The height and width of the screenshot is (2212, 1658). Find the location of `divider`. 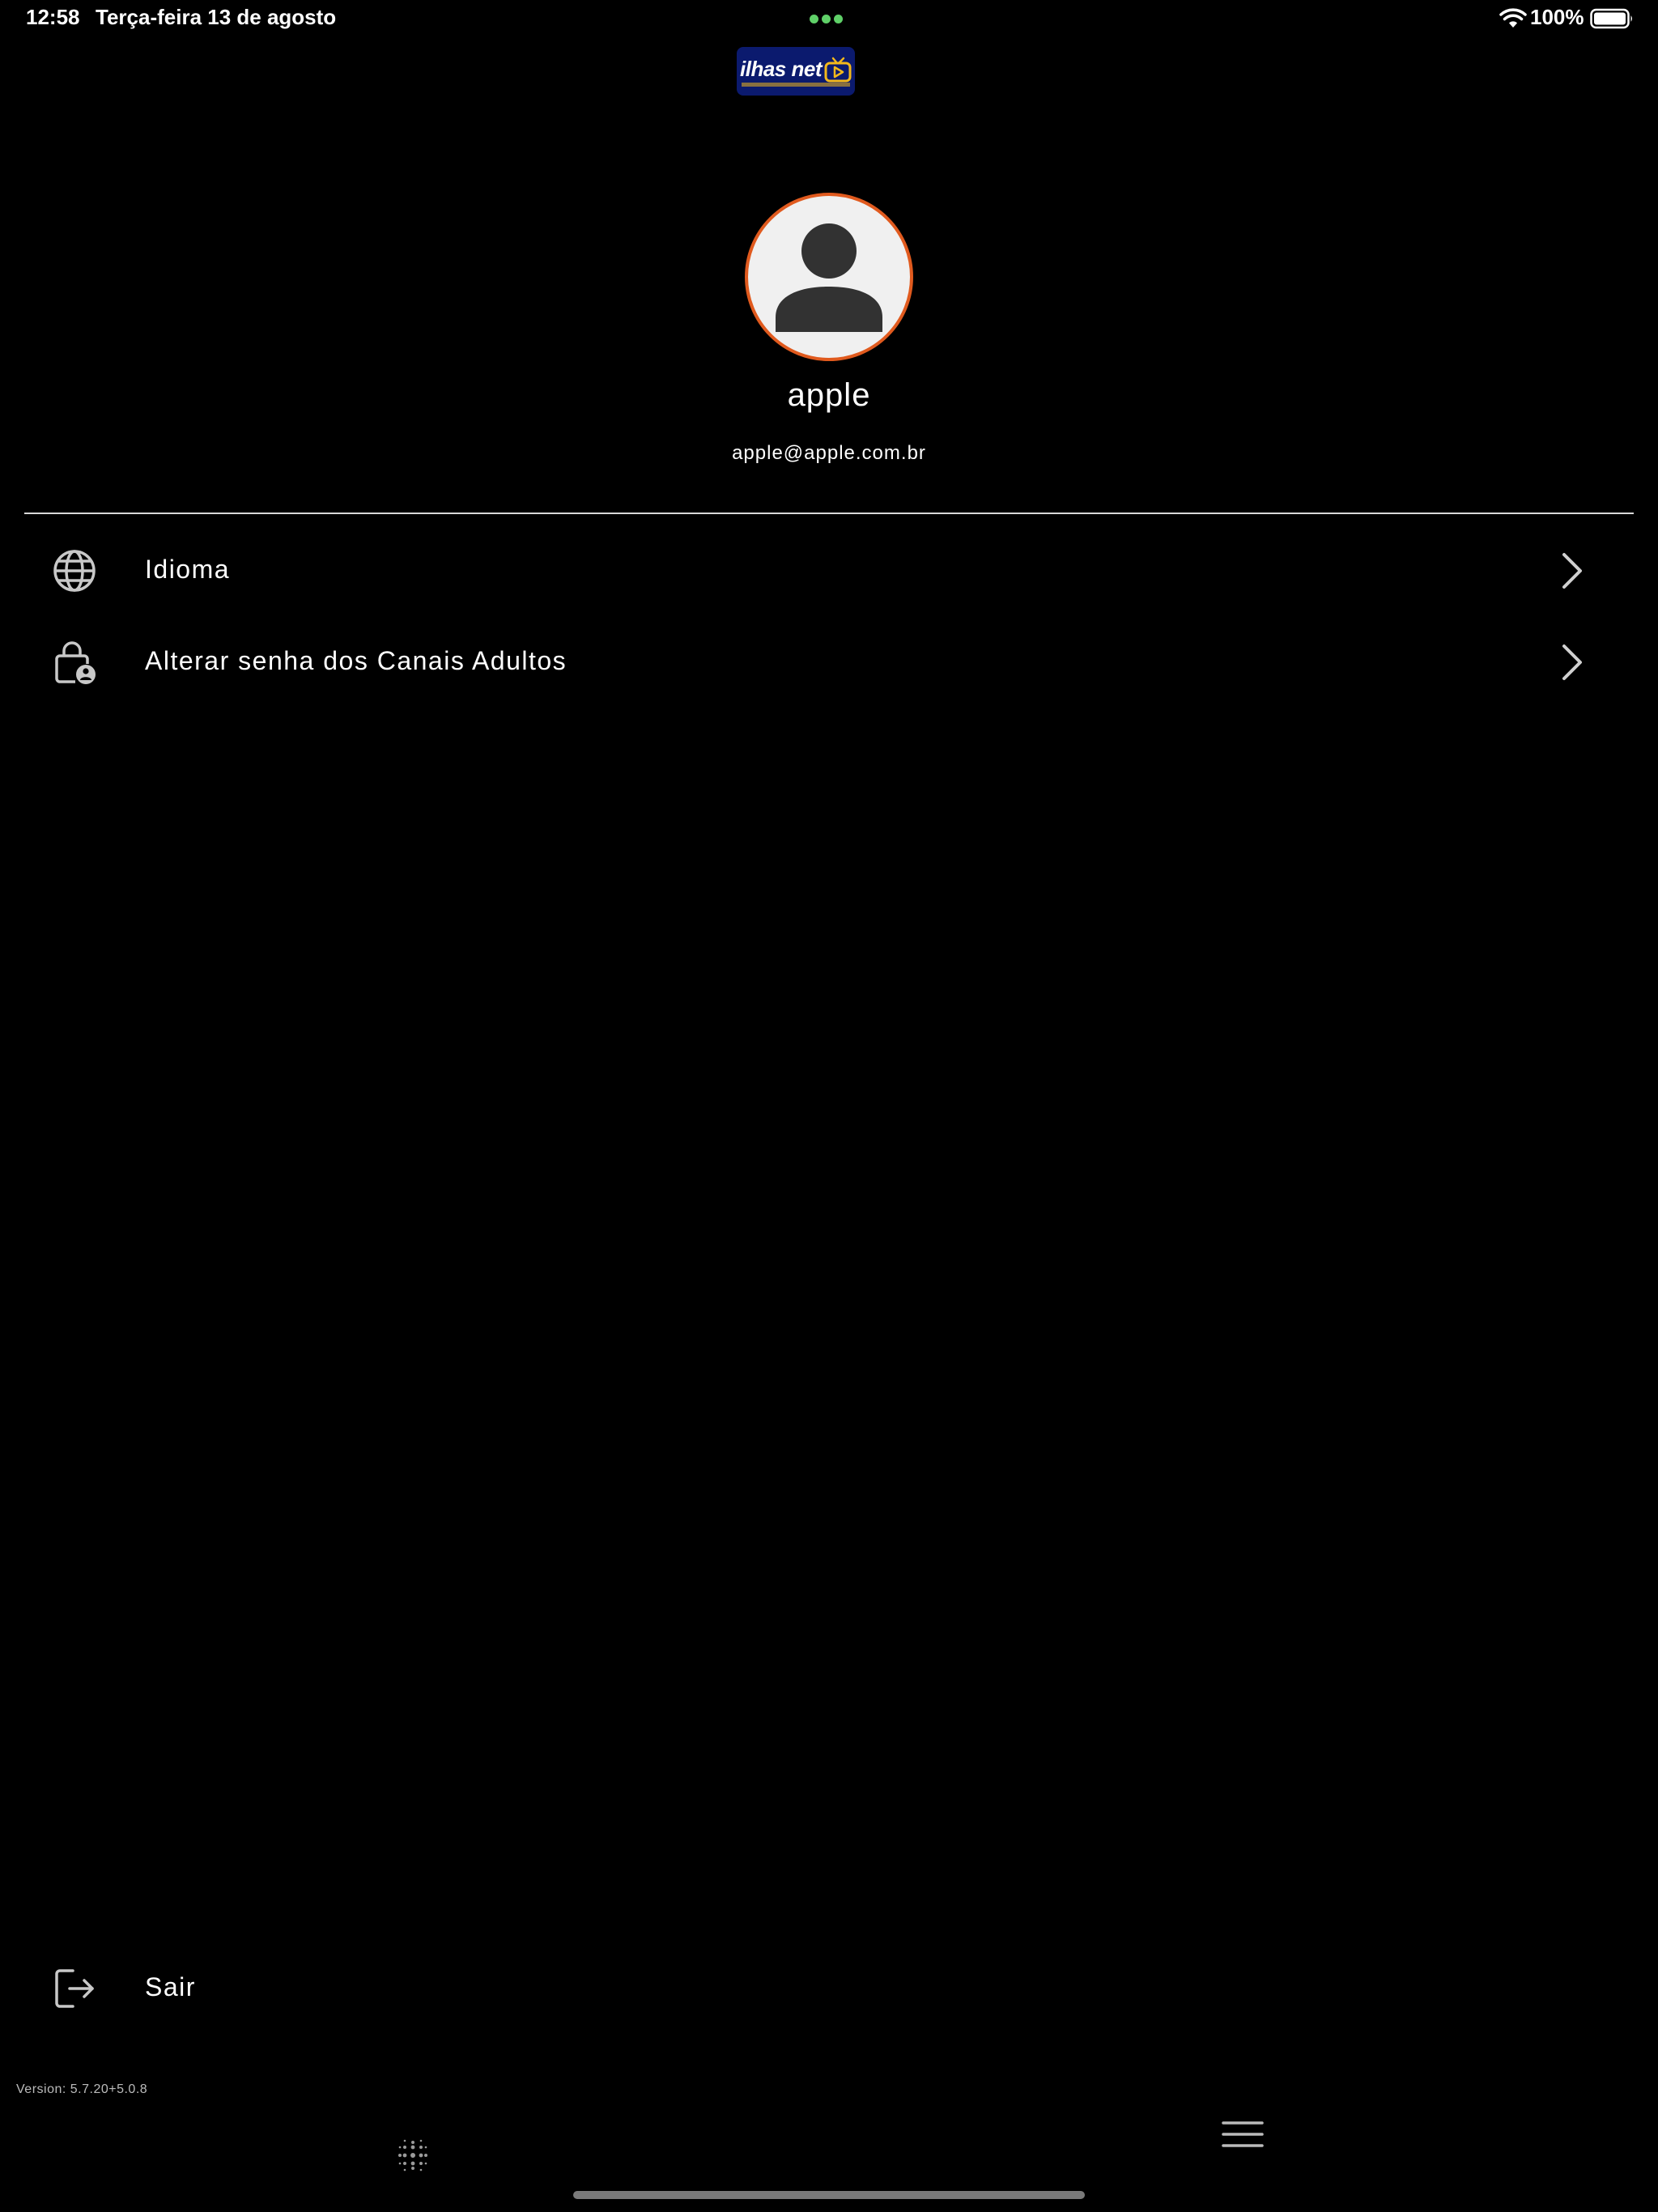

divider is located at coordinates (829, 514).